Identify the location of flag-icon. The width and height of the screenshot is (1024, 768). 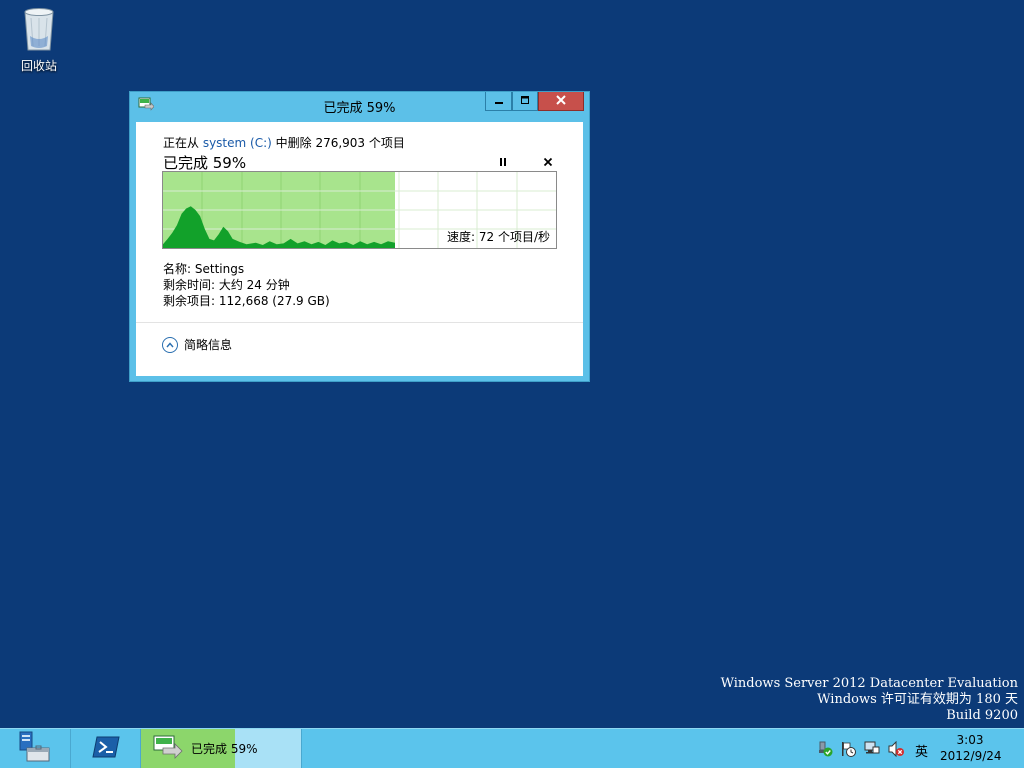
(848, 749).